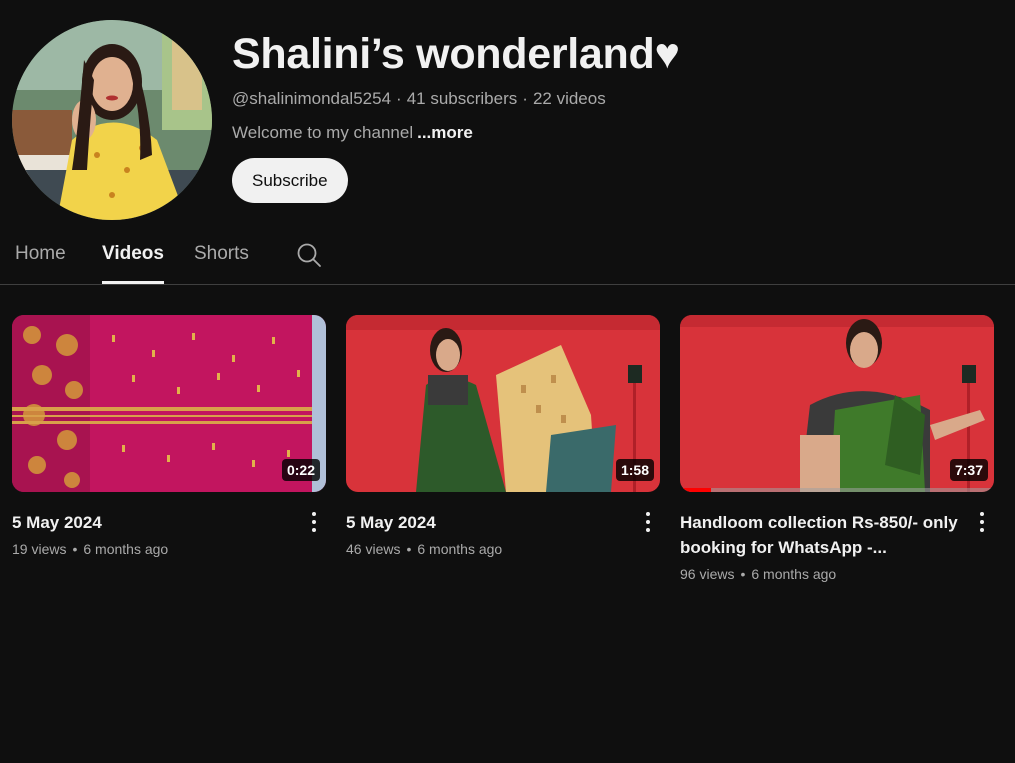  What do you see at coordinates (309, 257) in the screenshot?
I see `search-icon` at bounding box center [309, 257].